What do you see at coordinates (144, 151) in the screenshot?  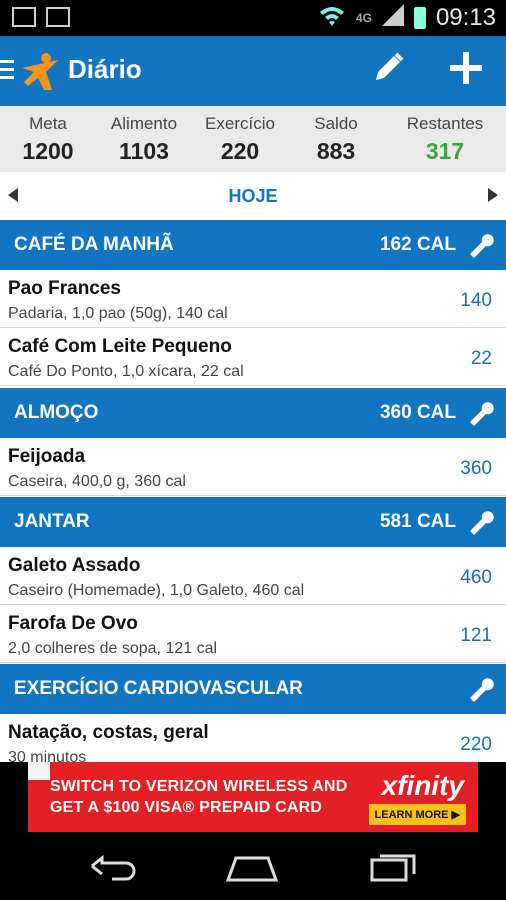 I see `summary-value: 1103` at bounding box center [144, 151].